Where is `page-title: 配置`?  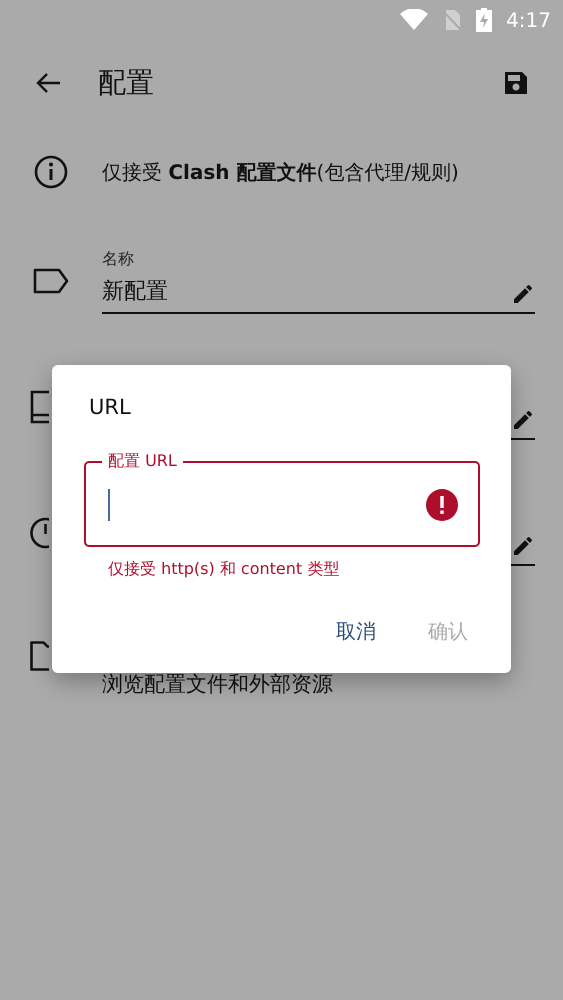 page-title: 配置 is located at coordinates (126, 83).